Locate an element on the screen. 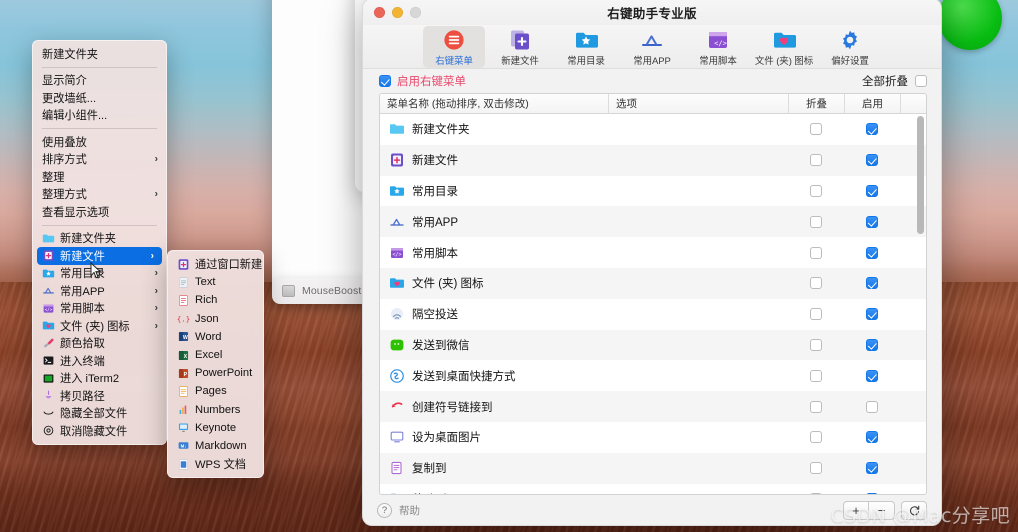 This screenshot has height=532, width=1018. column-header-option: 选项 is located at coordinates (698, 103).